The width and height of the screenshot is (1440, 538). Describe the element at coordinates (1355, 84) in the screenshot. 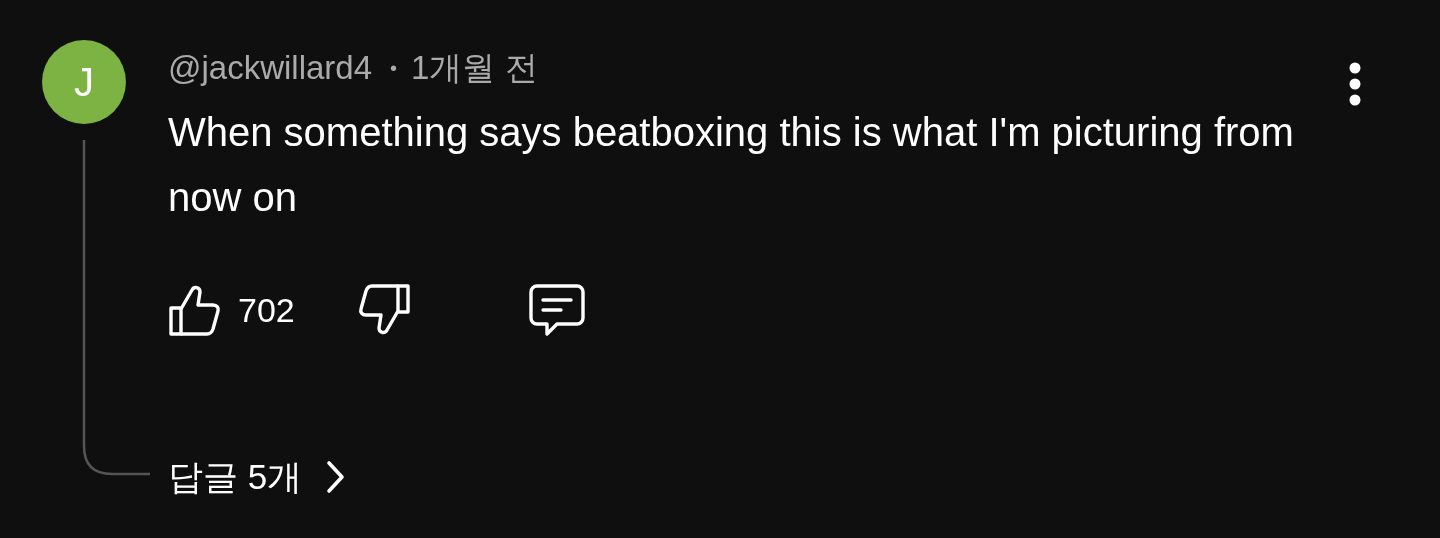

I see `more-menu-icon` at that location.